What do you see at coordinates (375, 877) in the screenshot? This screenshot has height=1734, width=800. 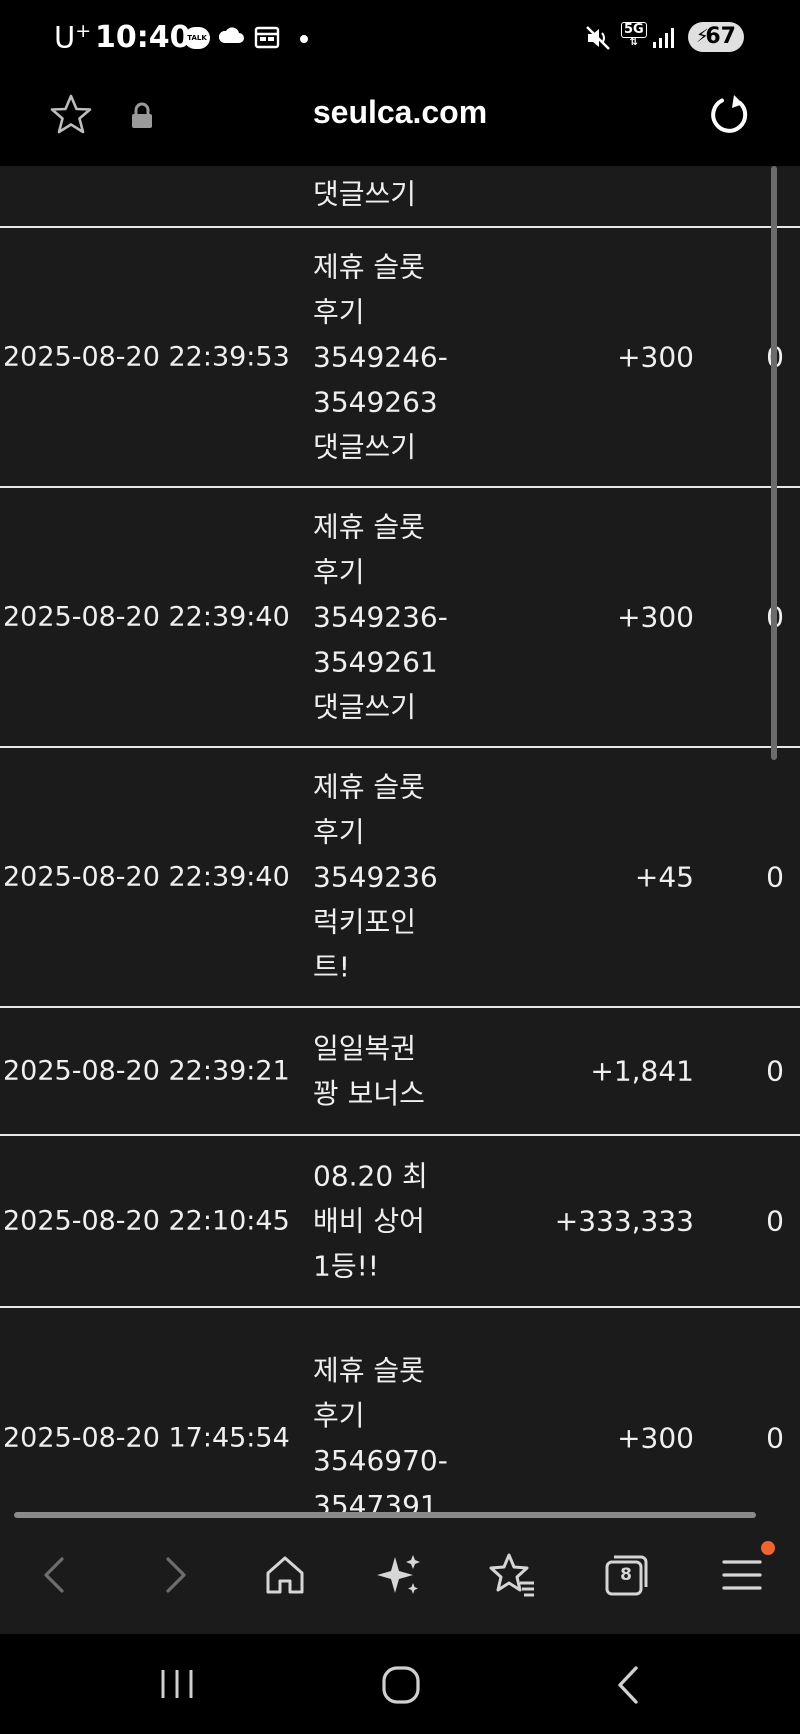 I see `row-description: 제휴 슬롯 후기 3549236 럭키포인 트!` at bounding box center [375, 877].